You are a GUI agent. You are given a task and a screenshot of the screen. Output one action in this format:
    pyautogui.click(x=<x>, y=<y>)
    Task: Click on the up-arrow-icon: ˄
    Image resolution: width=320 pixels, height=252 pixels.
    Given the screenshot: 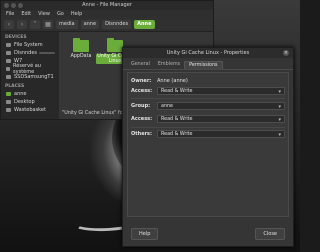 What is the action you would take?
    pyautogui.click(x=35, y=24)
    